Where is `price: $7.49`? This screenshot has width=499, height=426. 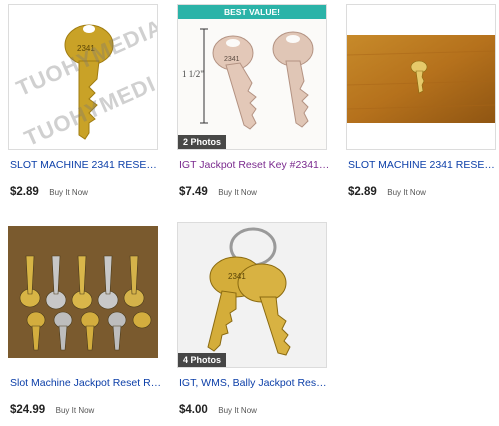 price: $7.49 is located at coordinates (193, 192).